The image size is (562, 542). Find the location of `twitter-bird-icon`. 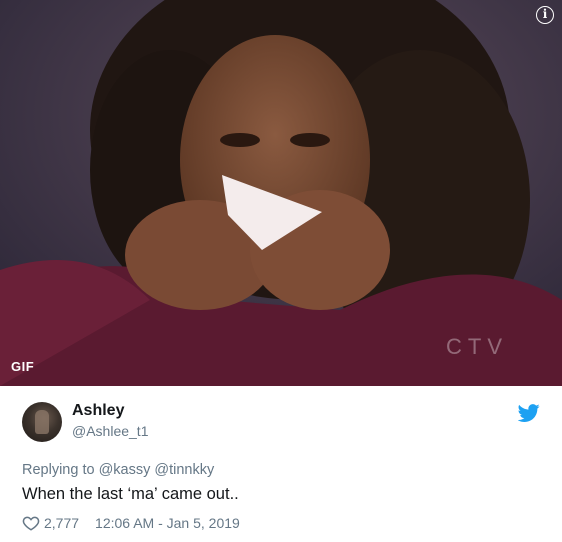

twitter-bird-icon is located at coordinates (529, 413).